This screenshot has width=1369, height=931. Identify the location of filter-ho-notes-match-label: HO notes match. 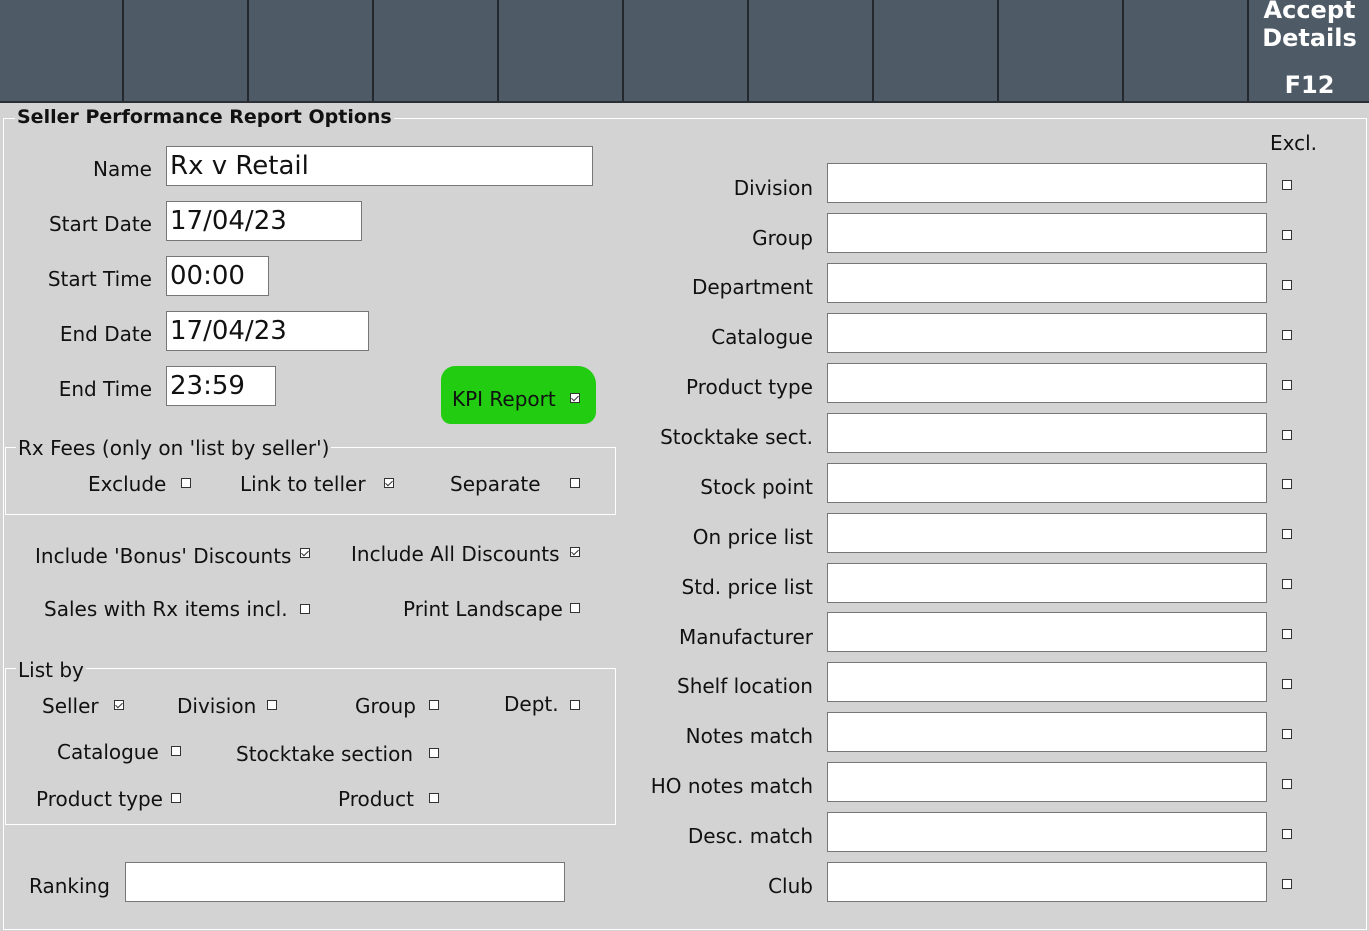
(731, 786).